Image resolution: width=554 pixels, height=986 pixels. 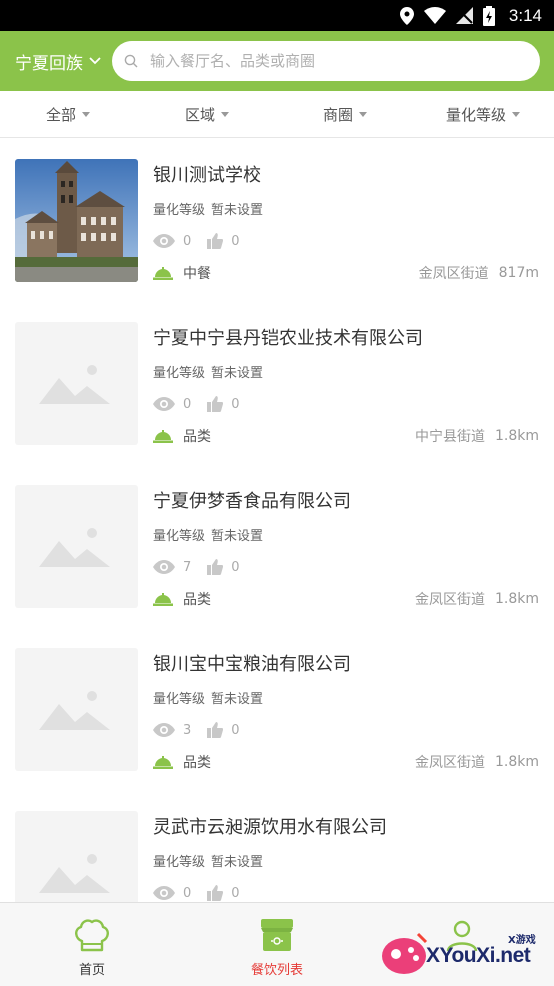 I want to click on filter-all: 全部, so click(x=68, y=114).